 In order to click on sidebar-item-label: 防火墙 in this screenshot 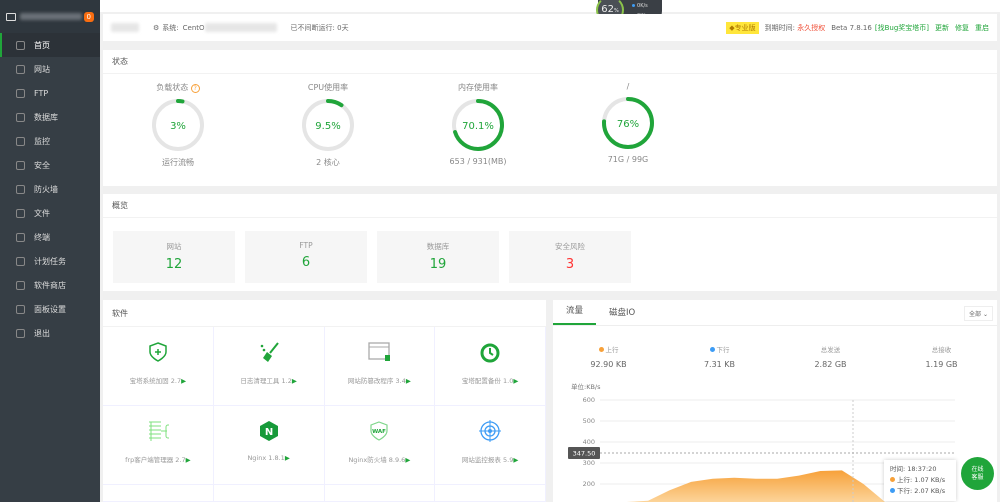, I will do `click(46, 189)`.